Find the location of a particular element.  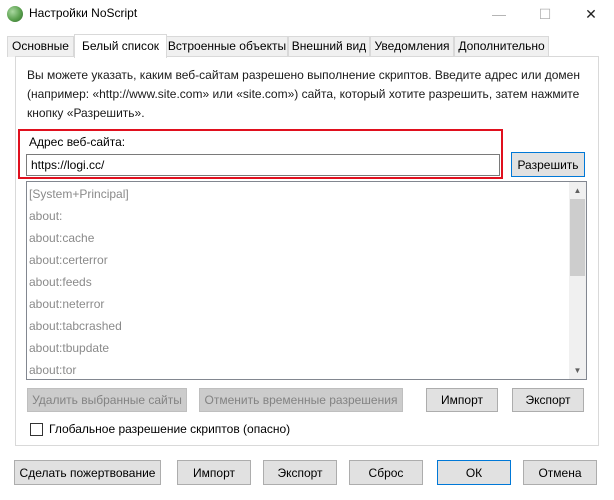

scroll-thumb is located at coordinates (577, 237).